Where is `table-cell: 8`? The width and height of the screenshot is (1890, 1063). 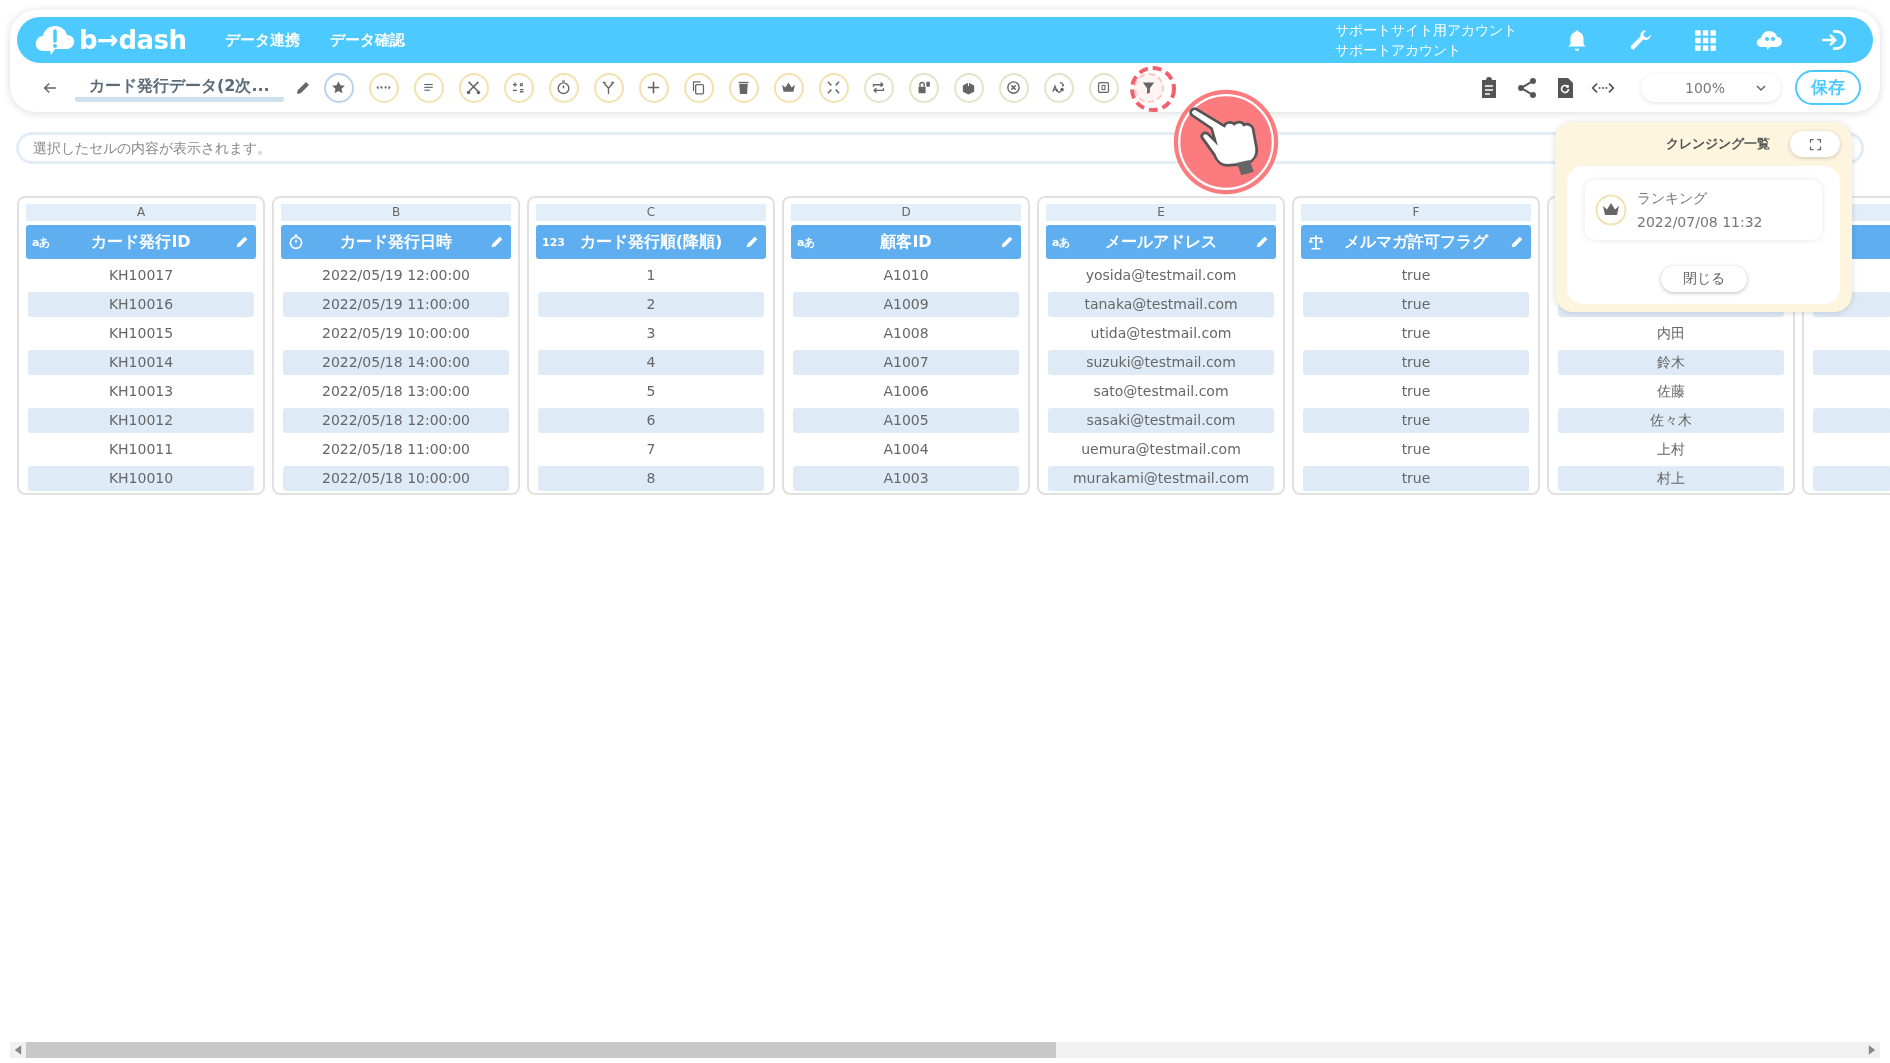 table-cell: 8 is located at coordinates (651, 478).